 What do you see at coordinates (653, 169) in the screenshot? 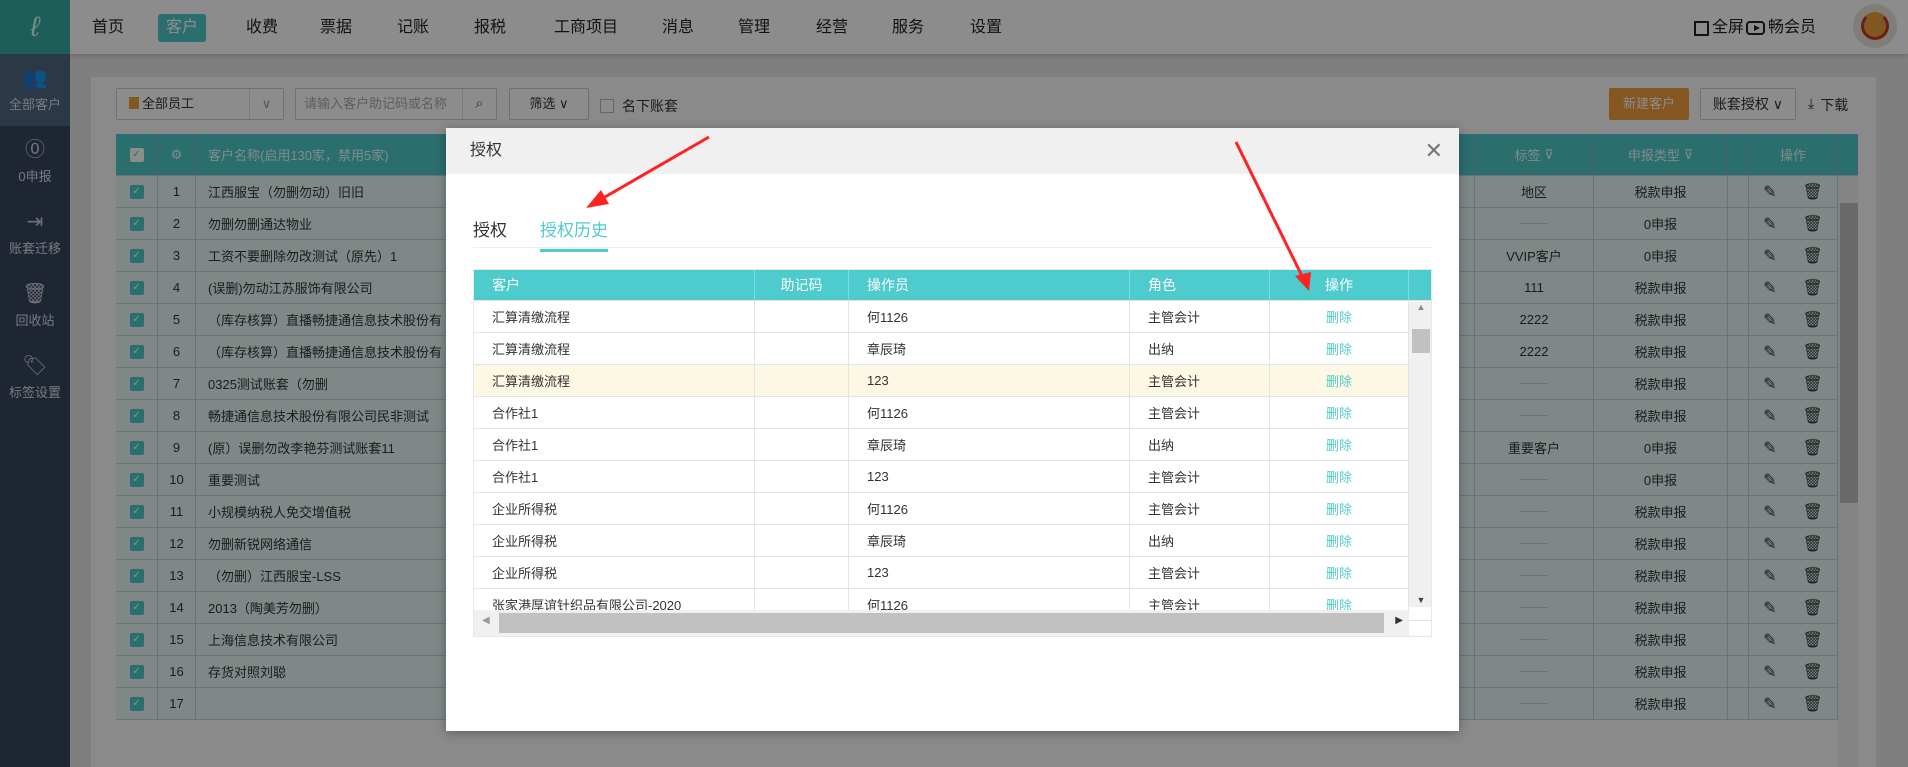
I see `arrow-to-history-tab` at bounding box center [653, 169].